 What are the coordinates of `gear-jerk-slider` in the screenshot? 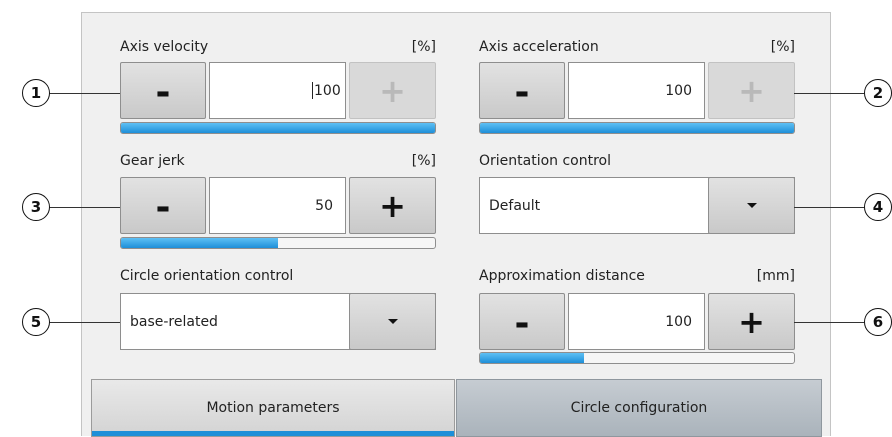 It's located at (278, 243).